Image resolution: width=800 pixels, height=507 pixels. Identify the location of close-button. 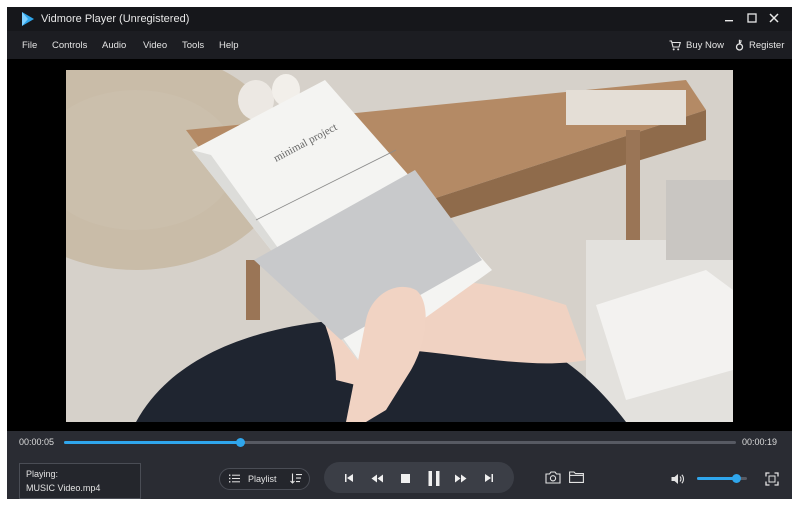
(774, 19).